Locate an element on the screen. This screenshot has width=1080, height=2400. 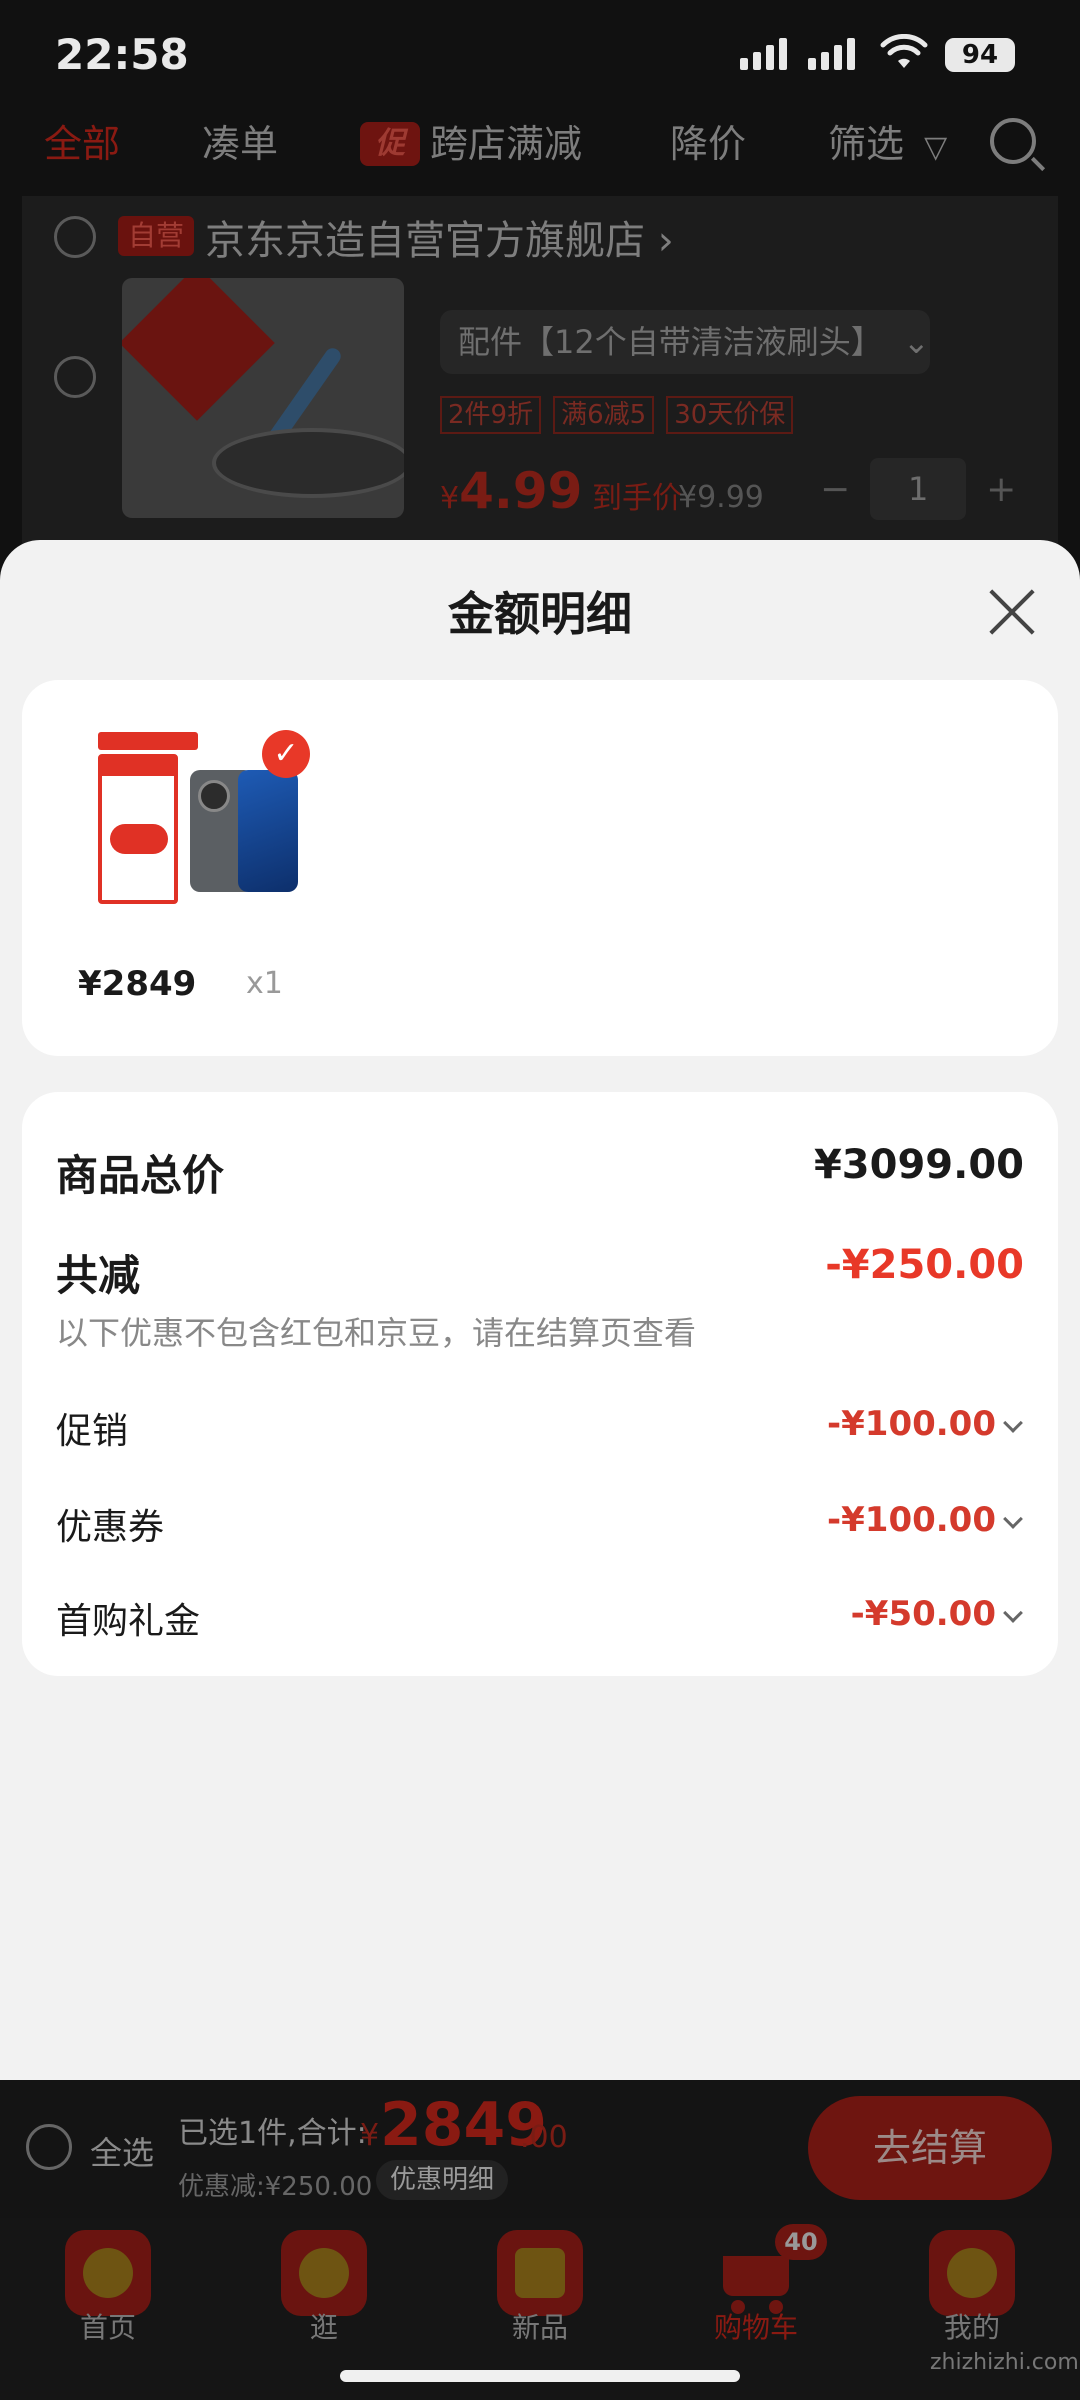
cart-count-badge: 40 is located at coordinates (801, 2242).